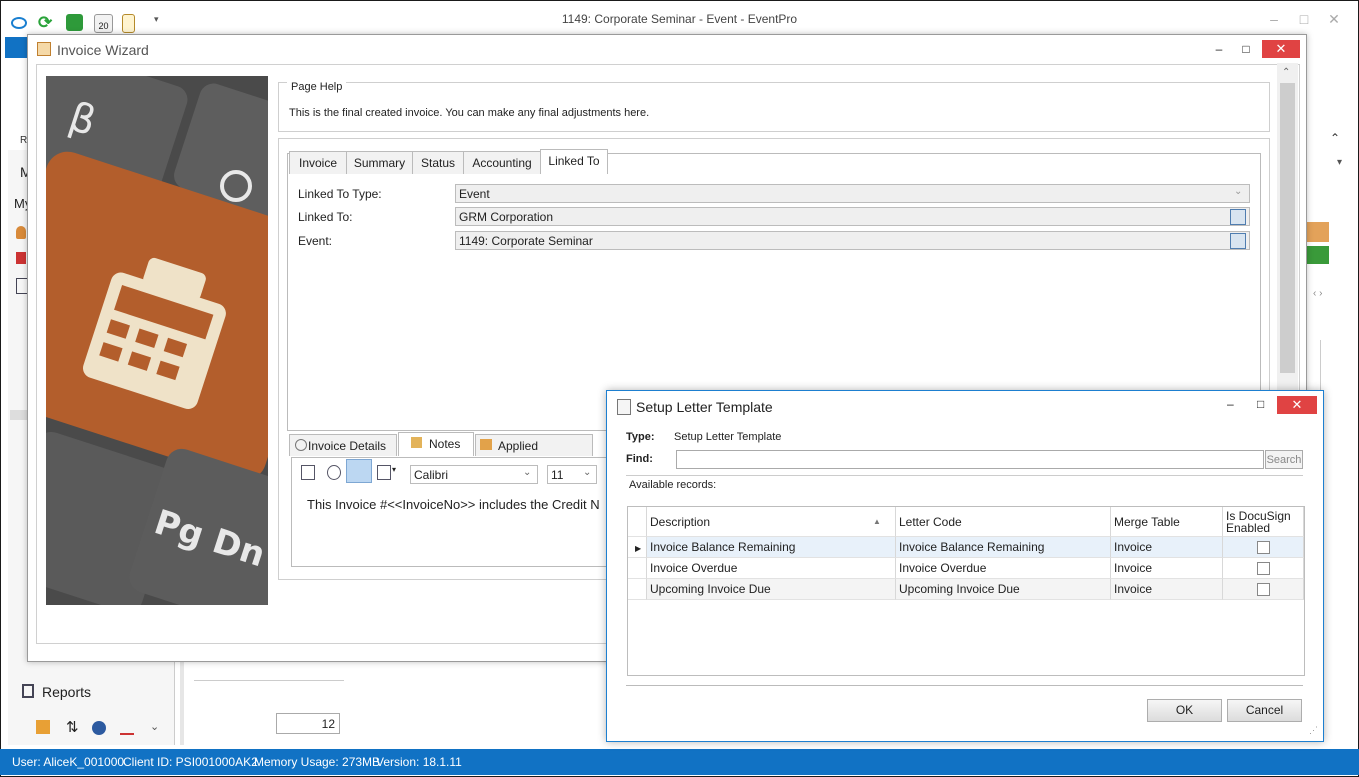 Image resolution: width=1359 pixels, height=777 pixels. Describe the element at coordinates (1260, 404) in the screenshot. I see `dialog-maximize-button: □` at that location.